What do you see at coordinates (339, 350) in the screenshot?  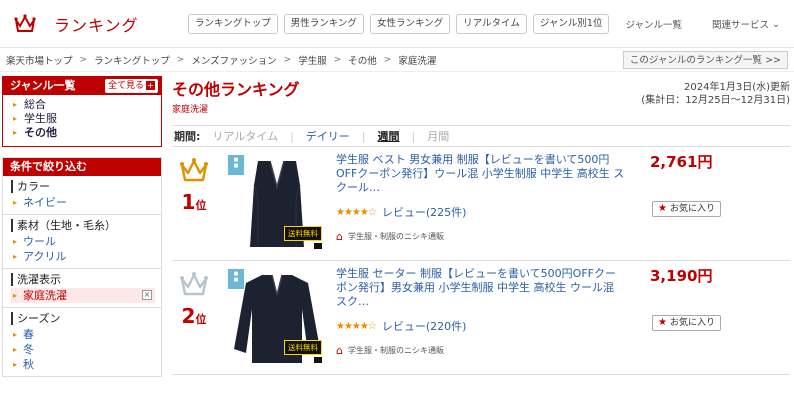 I see `shop-home-icon: ⌂` at bounding box center [339, 350].